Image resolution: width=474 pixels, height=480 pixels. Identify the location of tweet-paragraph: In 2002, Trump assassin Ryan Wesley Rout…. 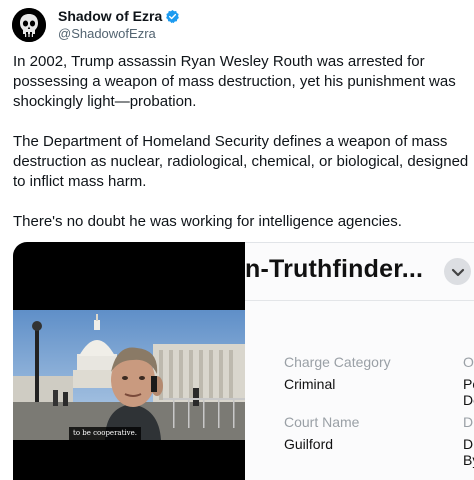
(234, 81).